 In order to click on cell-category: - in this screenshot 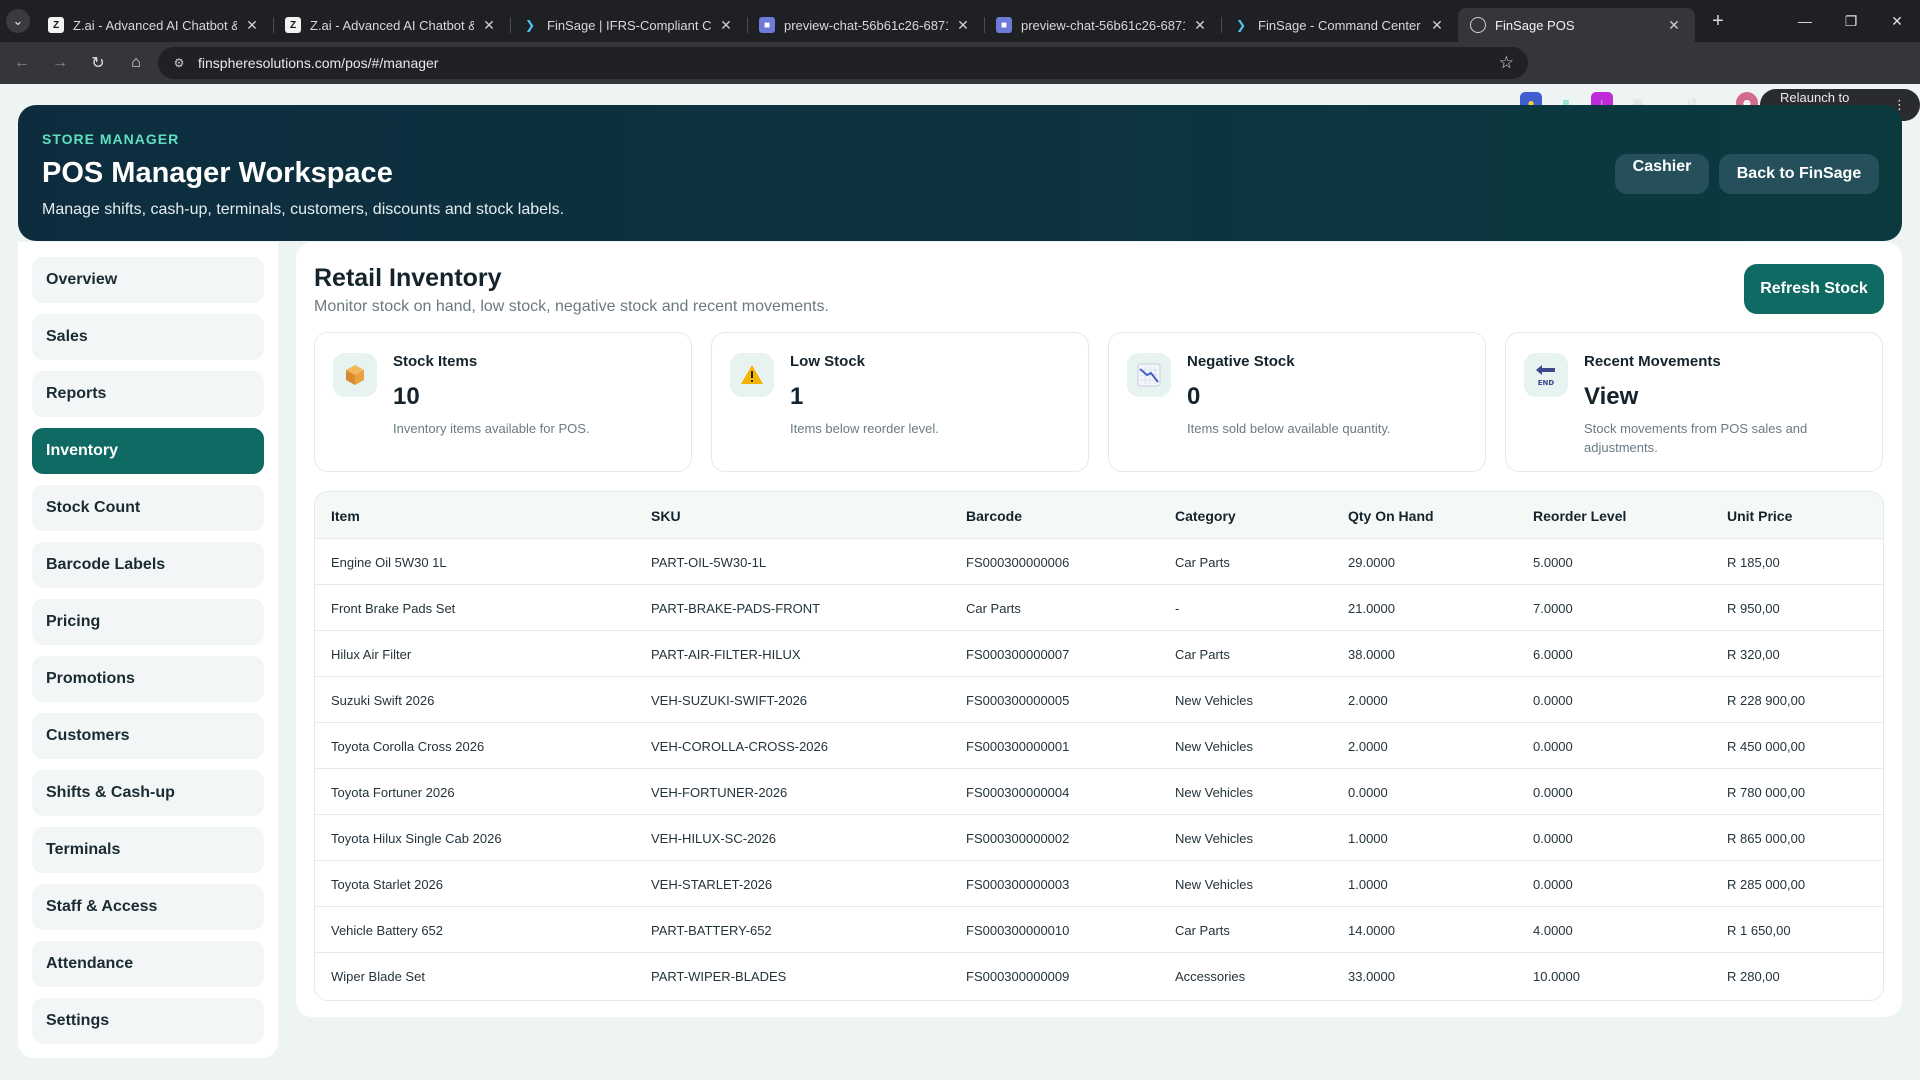, I will do `click(1177, 608)`.